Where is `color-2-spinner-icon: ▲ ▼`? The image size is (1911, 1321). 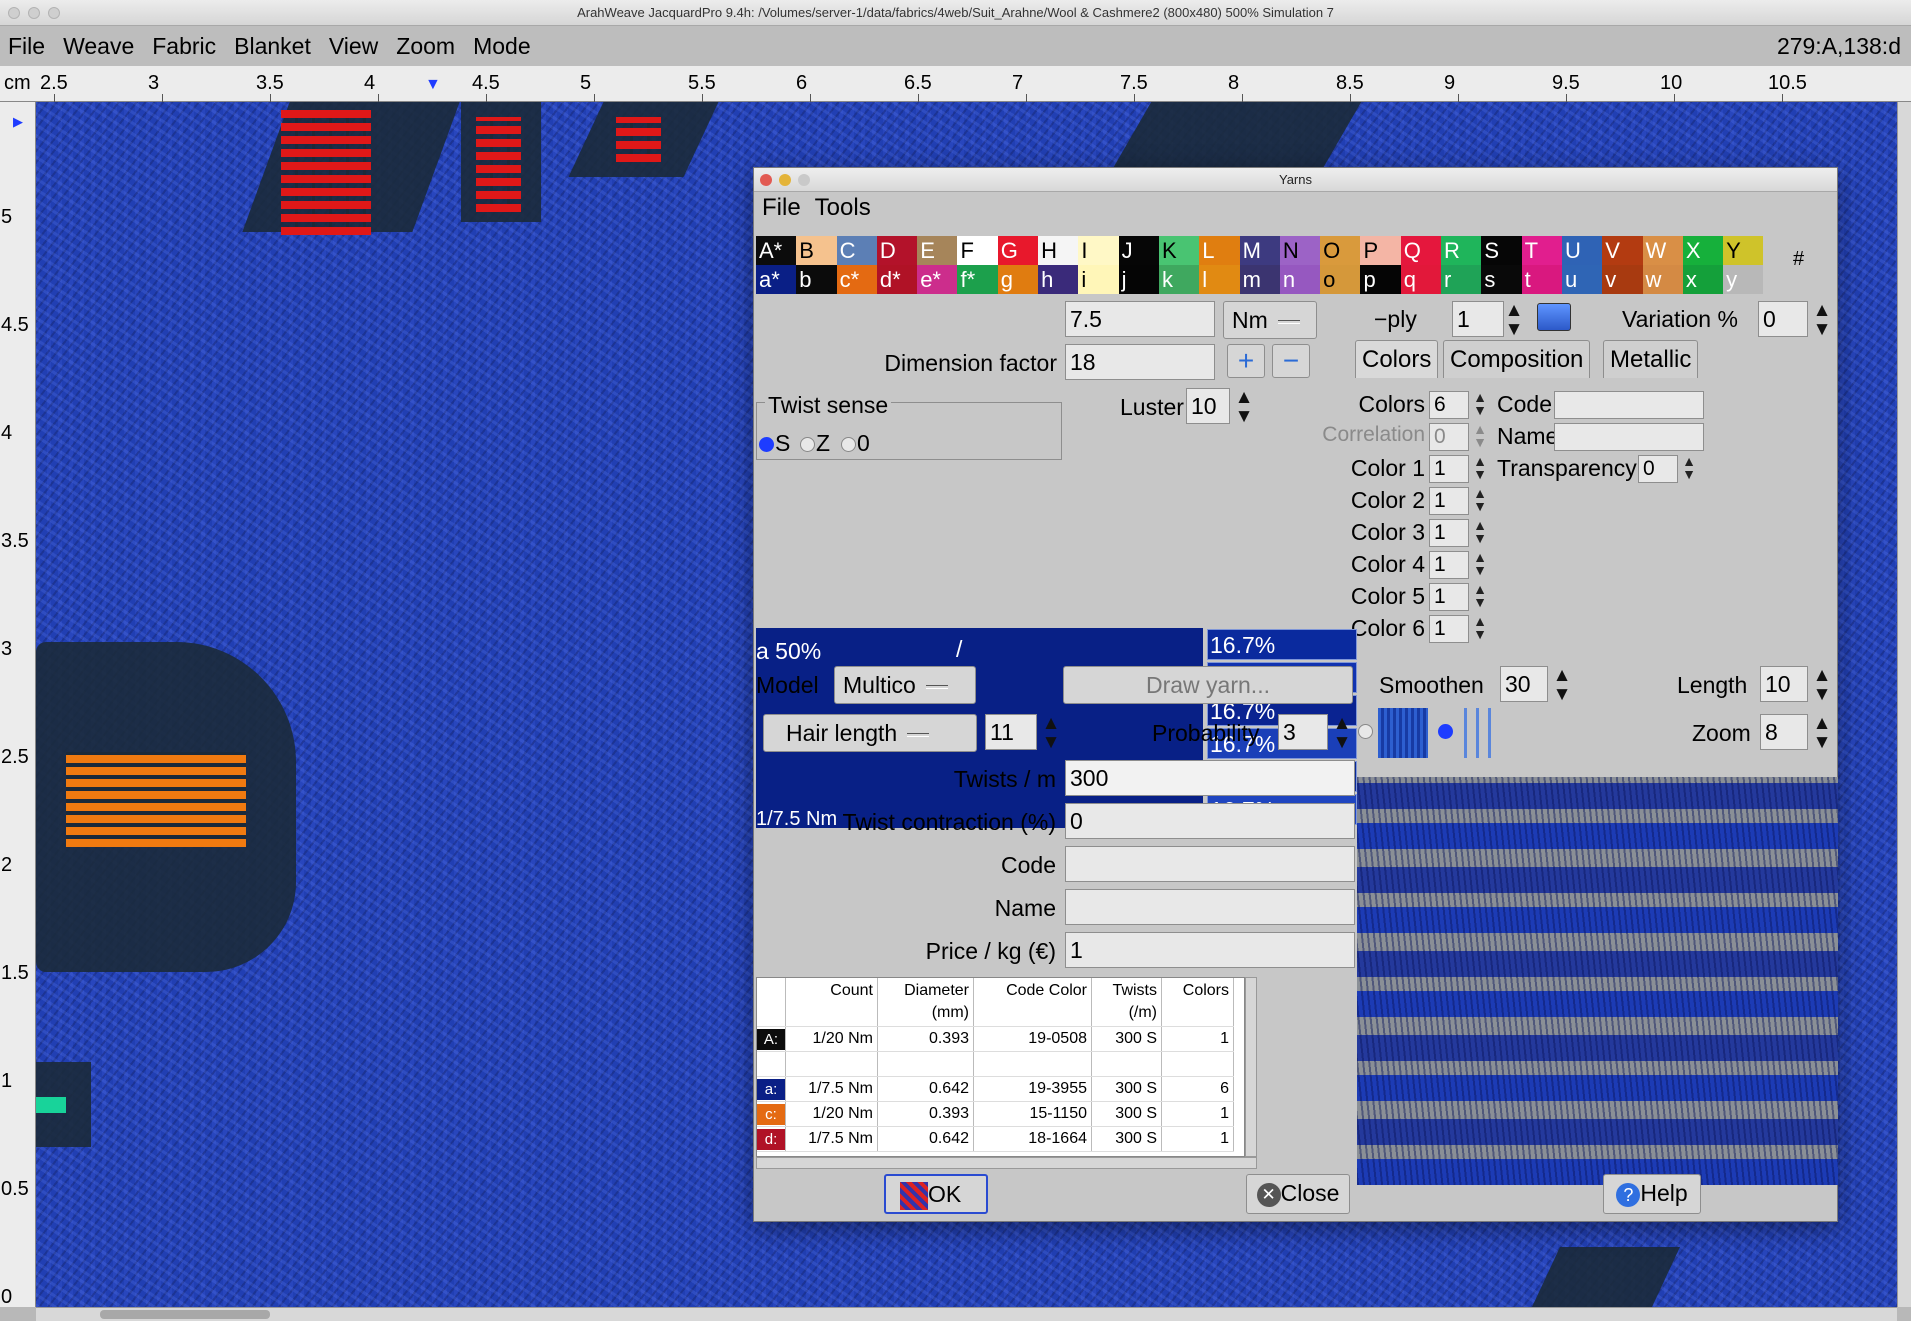
color-2-spinner-icon: ▲ ▼ is located at coordinates (1480, 499).